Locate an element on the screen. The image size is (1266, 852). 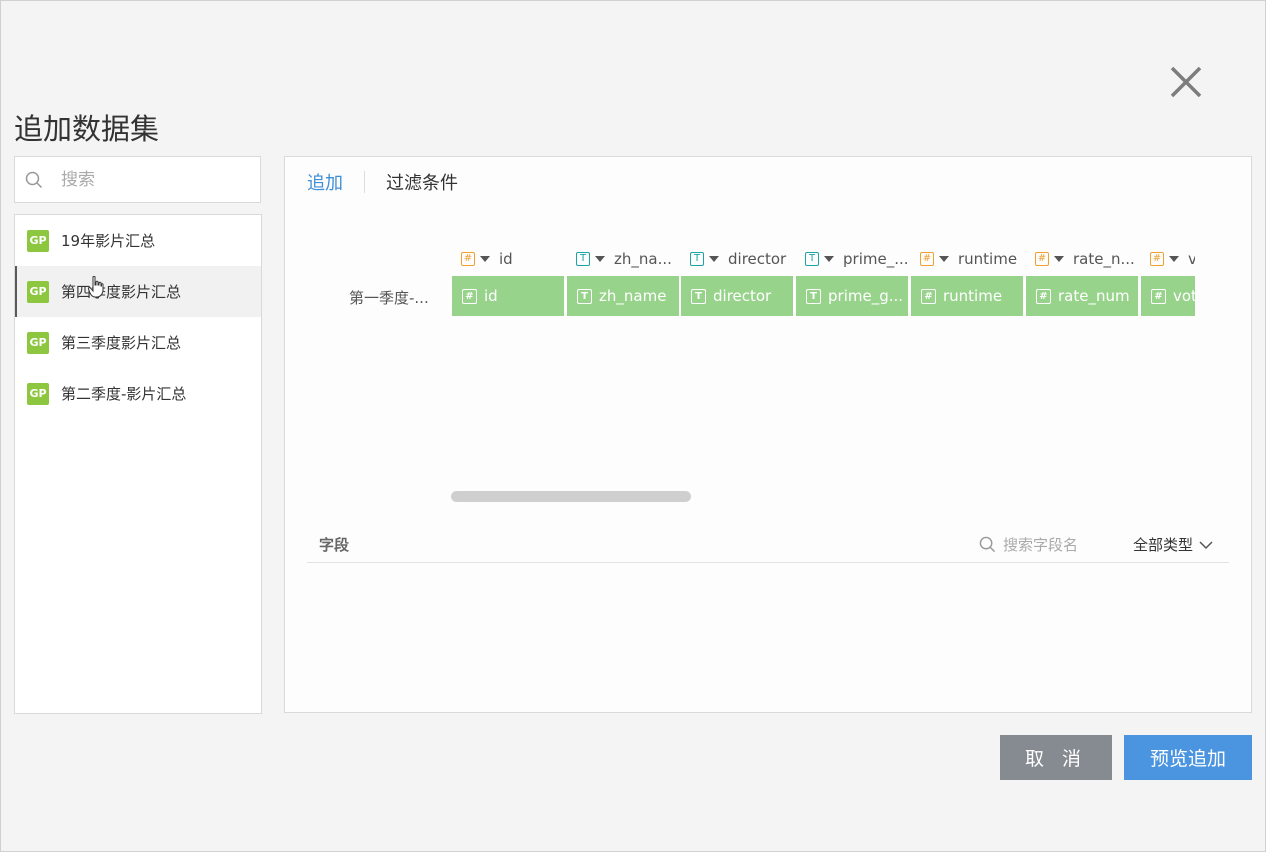
dataset-item-label: 第三季度影片汇总 is located at coordinates (121, 343).